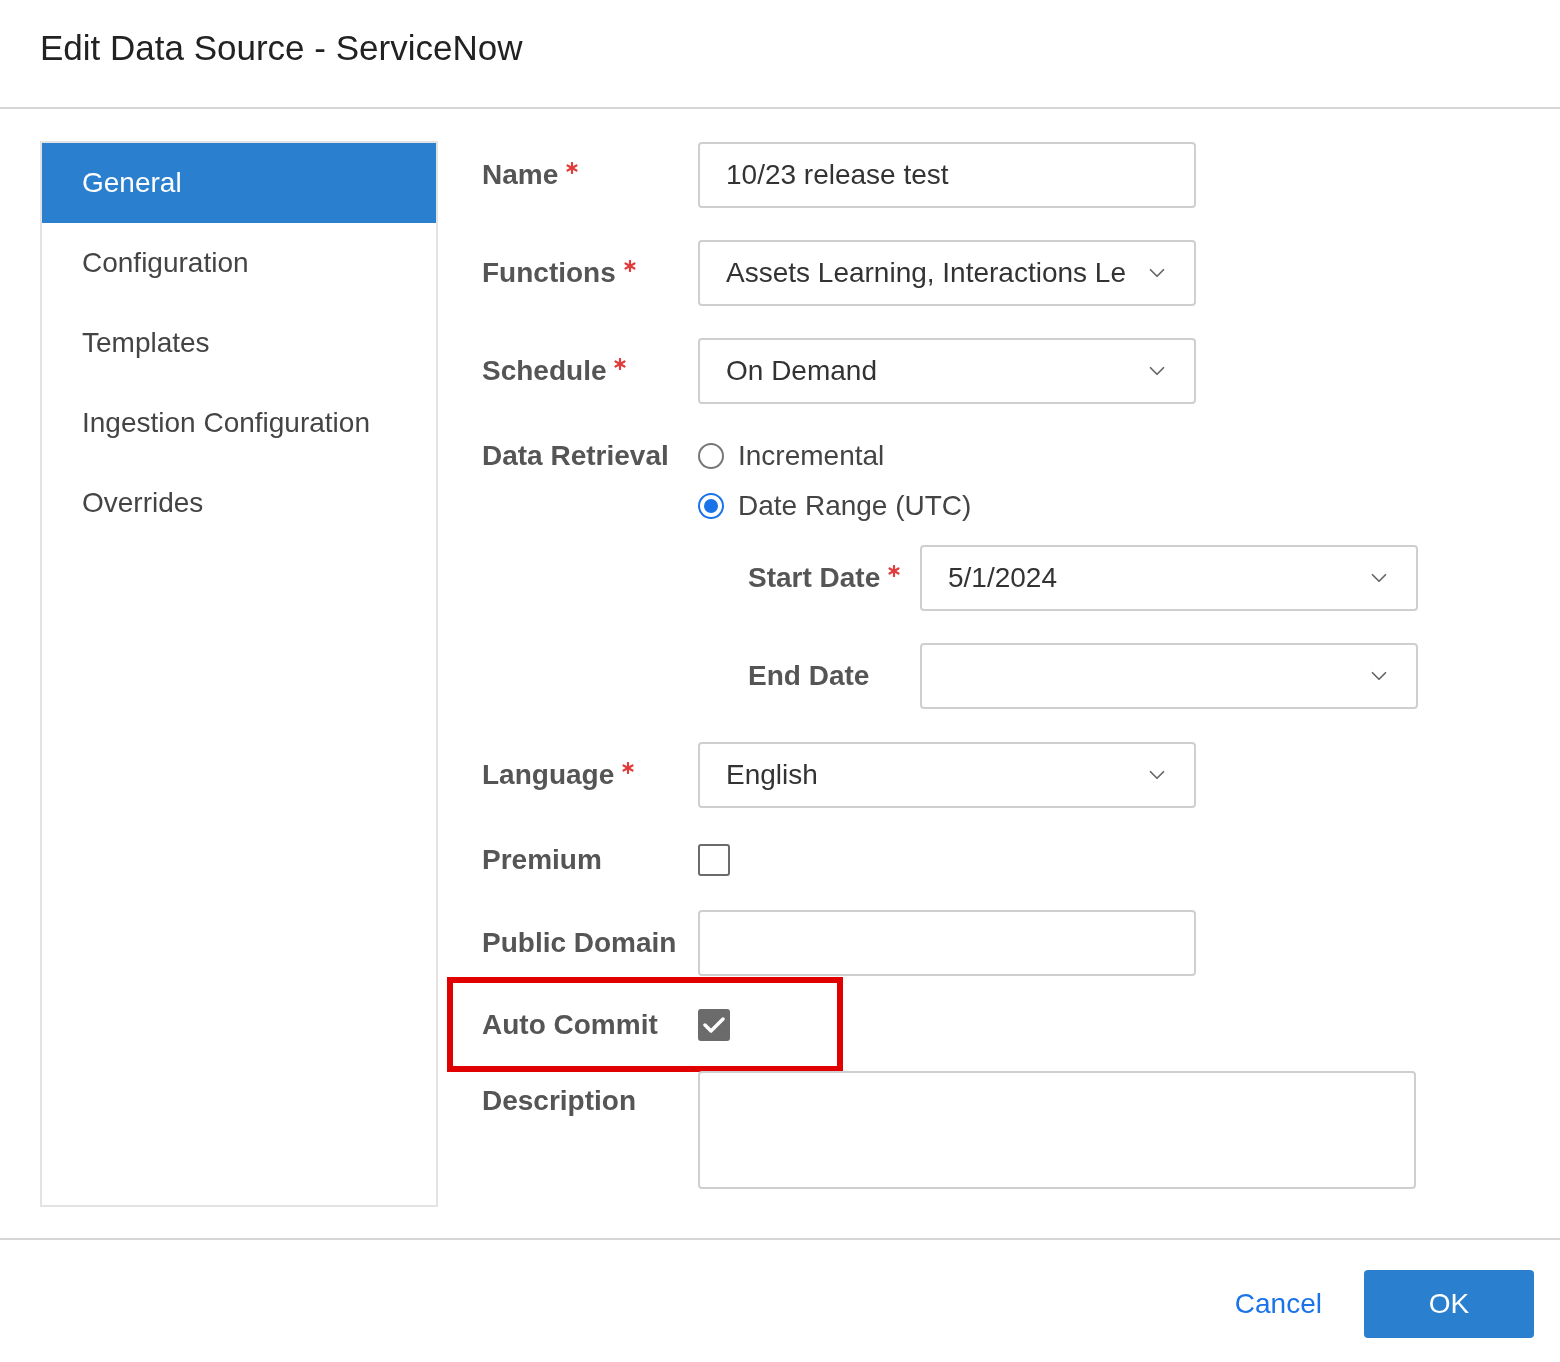  What do you see at coordinates (239, 503) in the screenshot?
I see `sidebar-item: Overrides` at bounding box center [239, 503].